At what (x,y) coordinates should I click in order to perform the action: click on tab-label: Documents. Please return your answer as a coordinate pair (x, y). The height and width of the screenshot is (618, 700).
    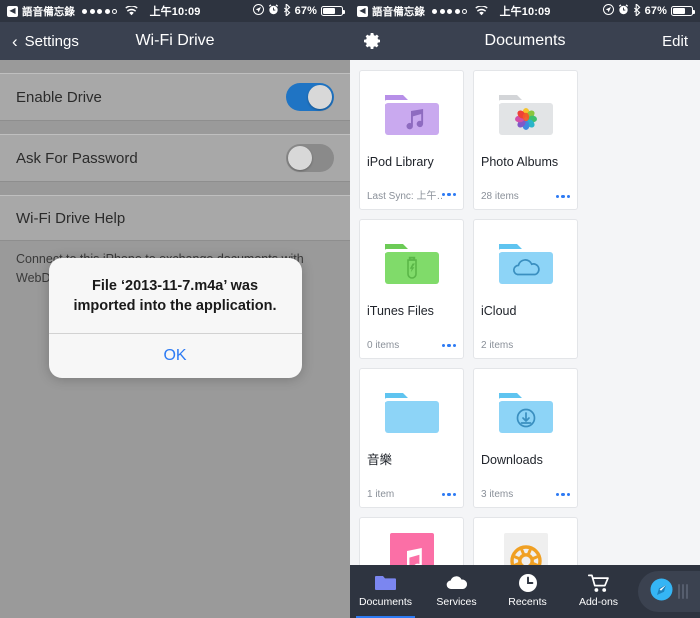
    Looking at the image, I should click on (385, 602).